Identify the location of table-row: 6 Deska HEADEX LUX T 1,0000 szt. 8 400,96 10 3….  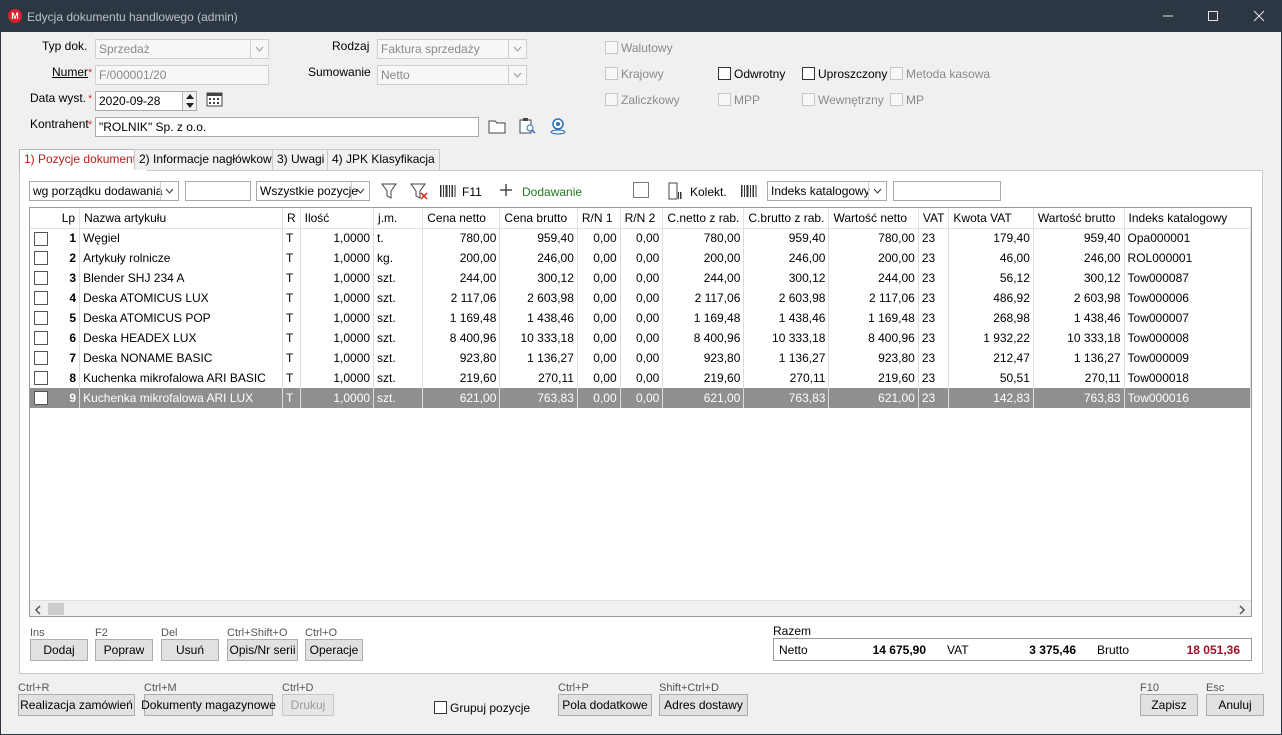
(640, 338).